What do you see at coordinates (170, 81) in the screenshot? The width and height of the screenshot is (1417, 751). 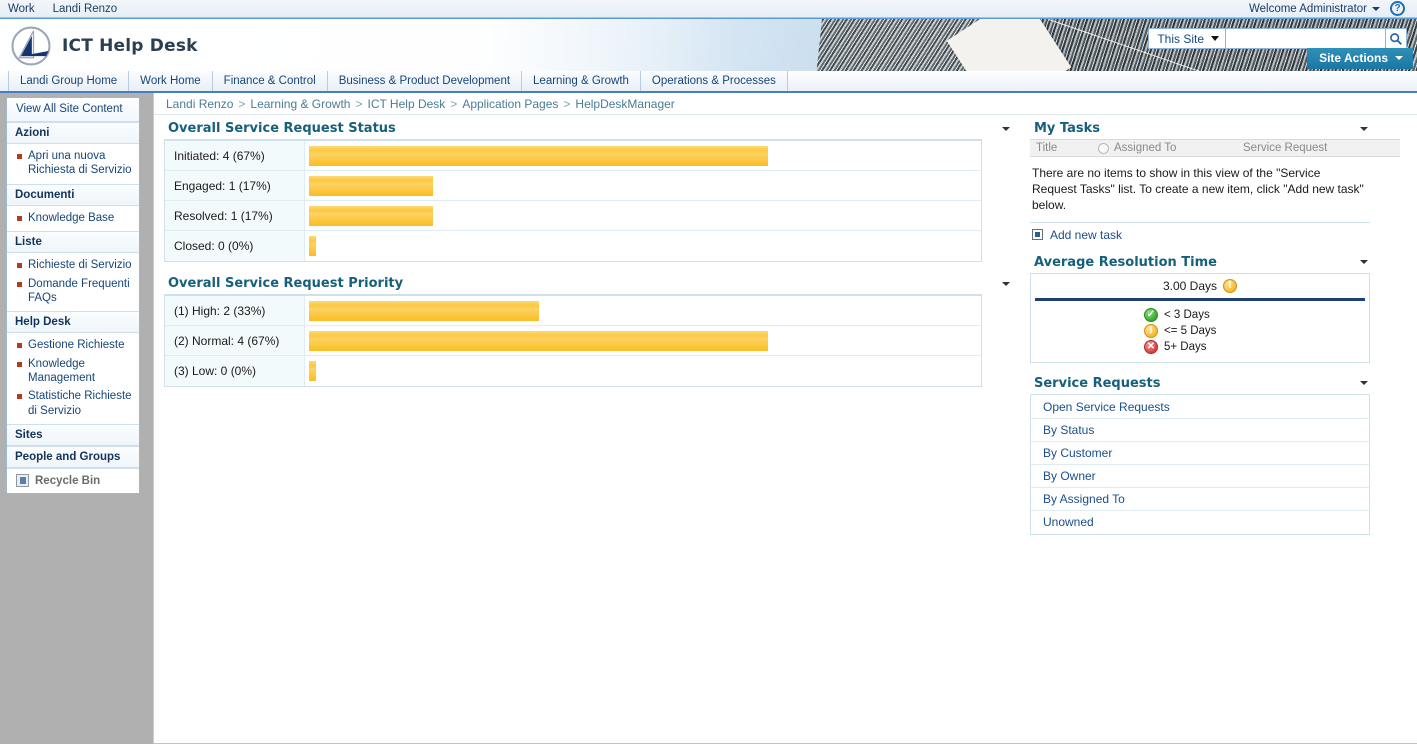 I see `tab-work-home: Work Home` at bounding box center [170, 81].